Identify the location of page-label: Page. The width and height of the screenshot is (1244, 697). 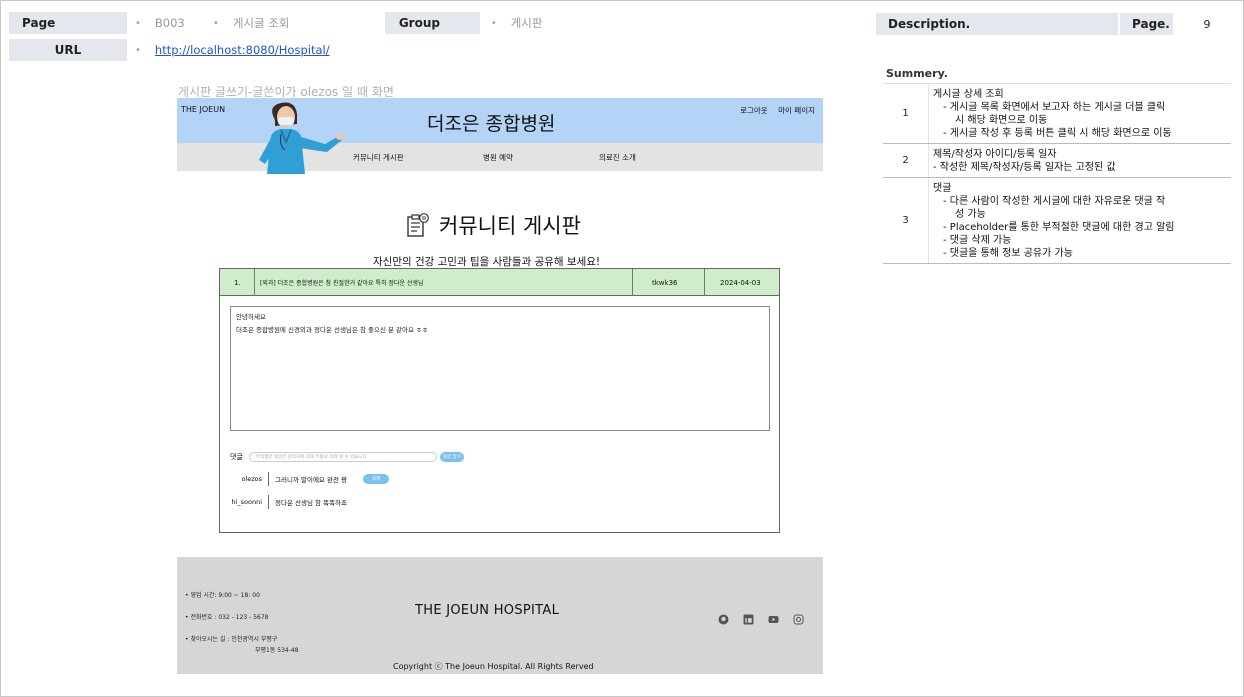
(68, 23).